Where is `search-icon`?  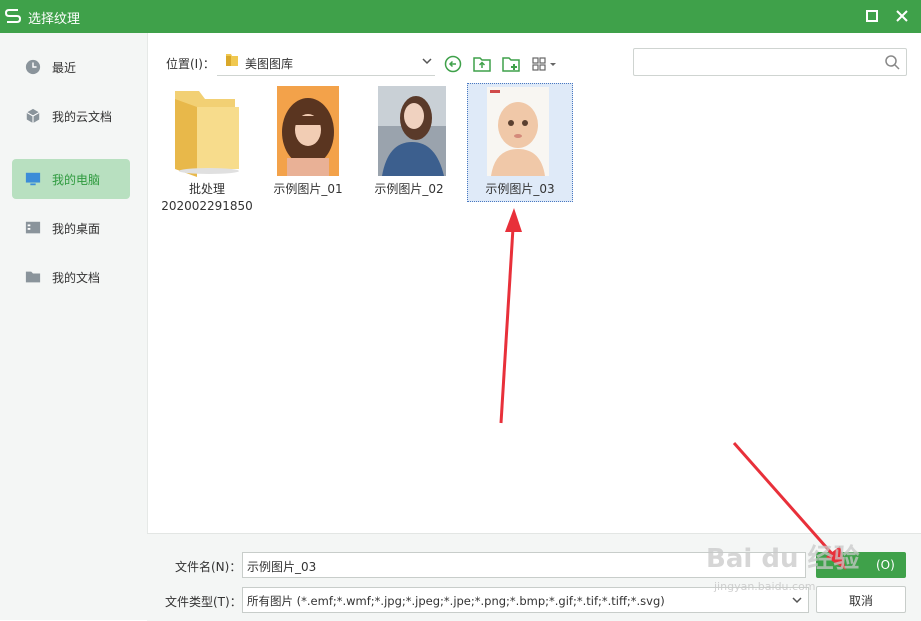 search-icon is located at coordinates (892, 62).